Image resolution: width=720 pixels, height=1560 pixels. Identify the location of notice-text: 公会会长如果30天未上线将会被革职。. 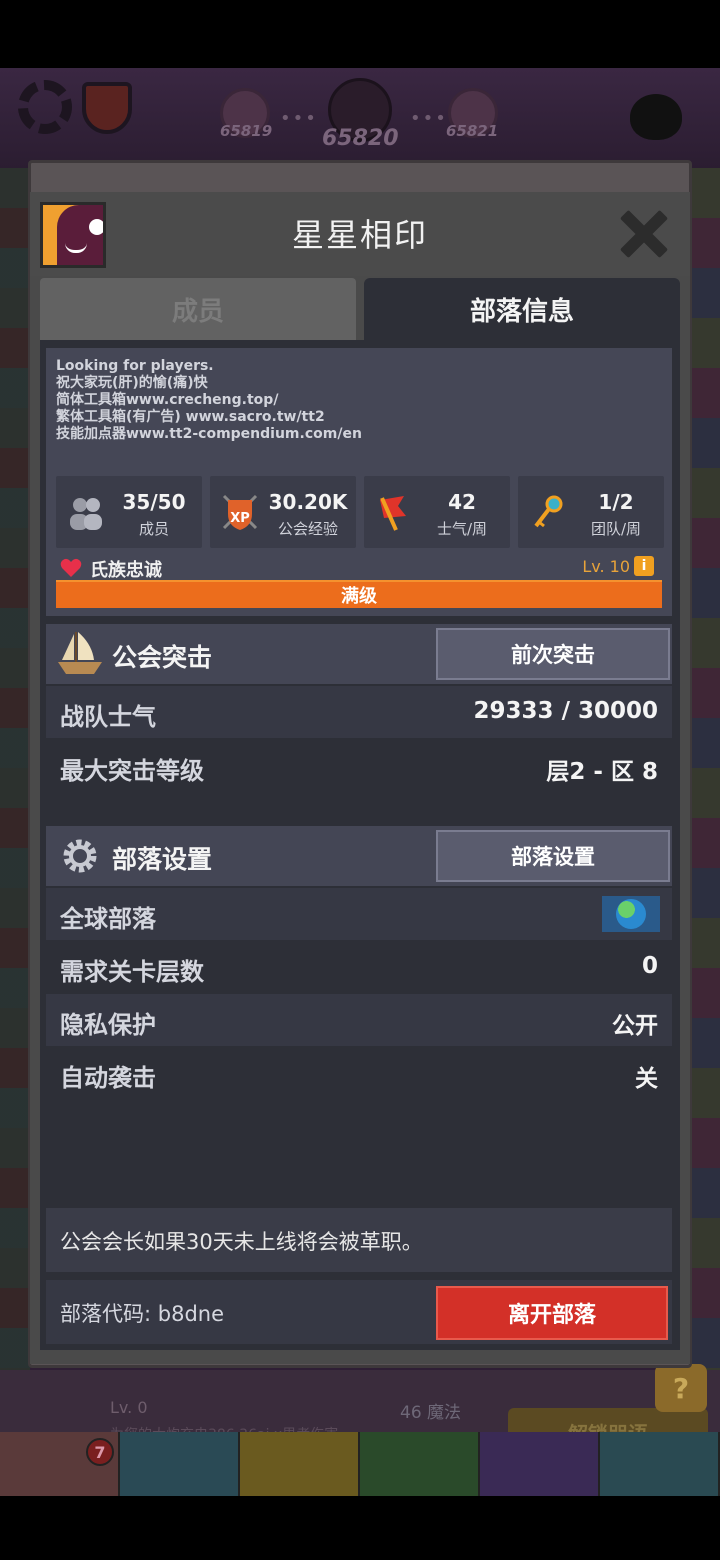
(241, 1242).